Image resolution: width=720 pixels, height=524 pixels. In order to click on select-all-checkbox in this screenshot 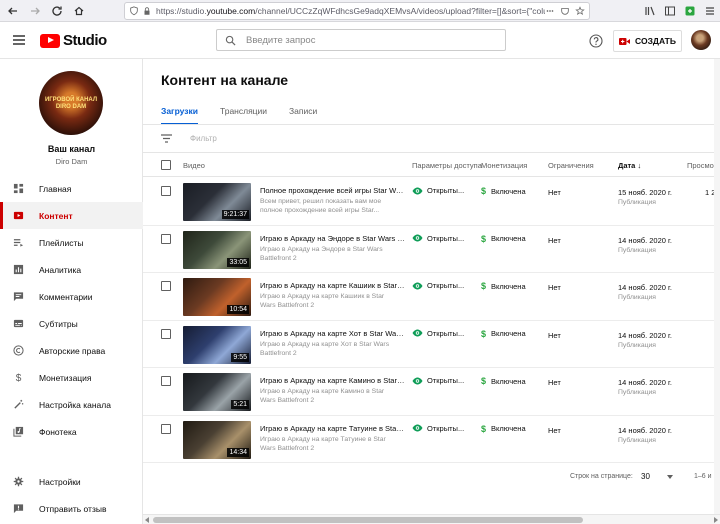, I will do `click(166, 165)`.